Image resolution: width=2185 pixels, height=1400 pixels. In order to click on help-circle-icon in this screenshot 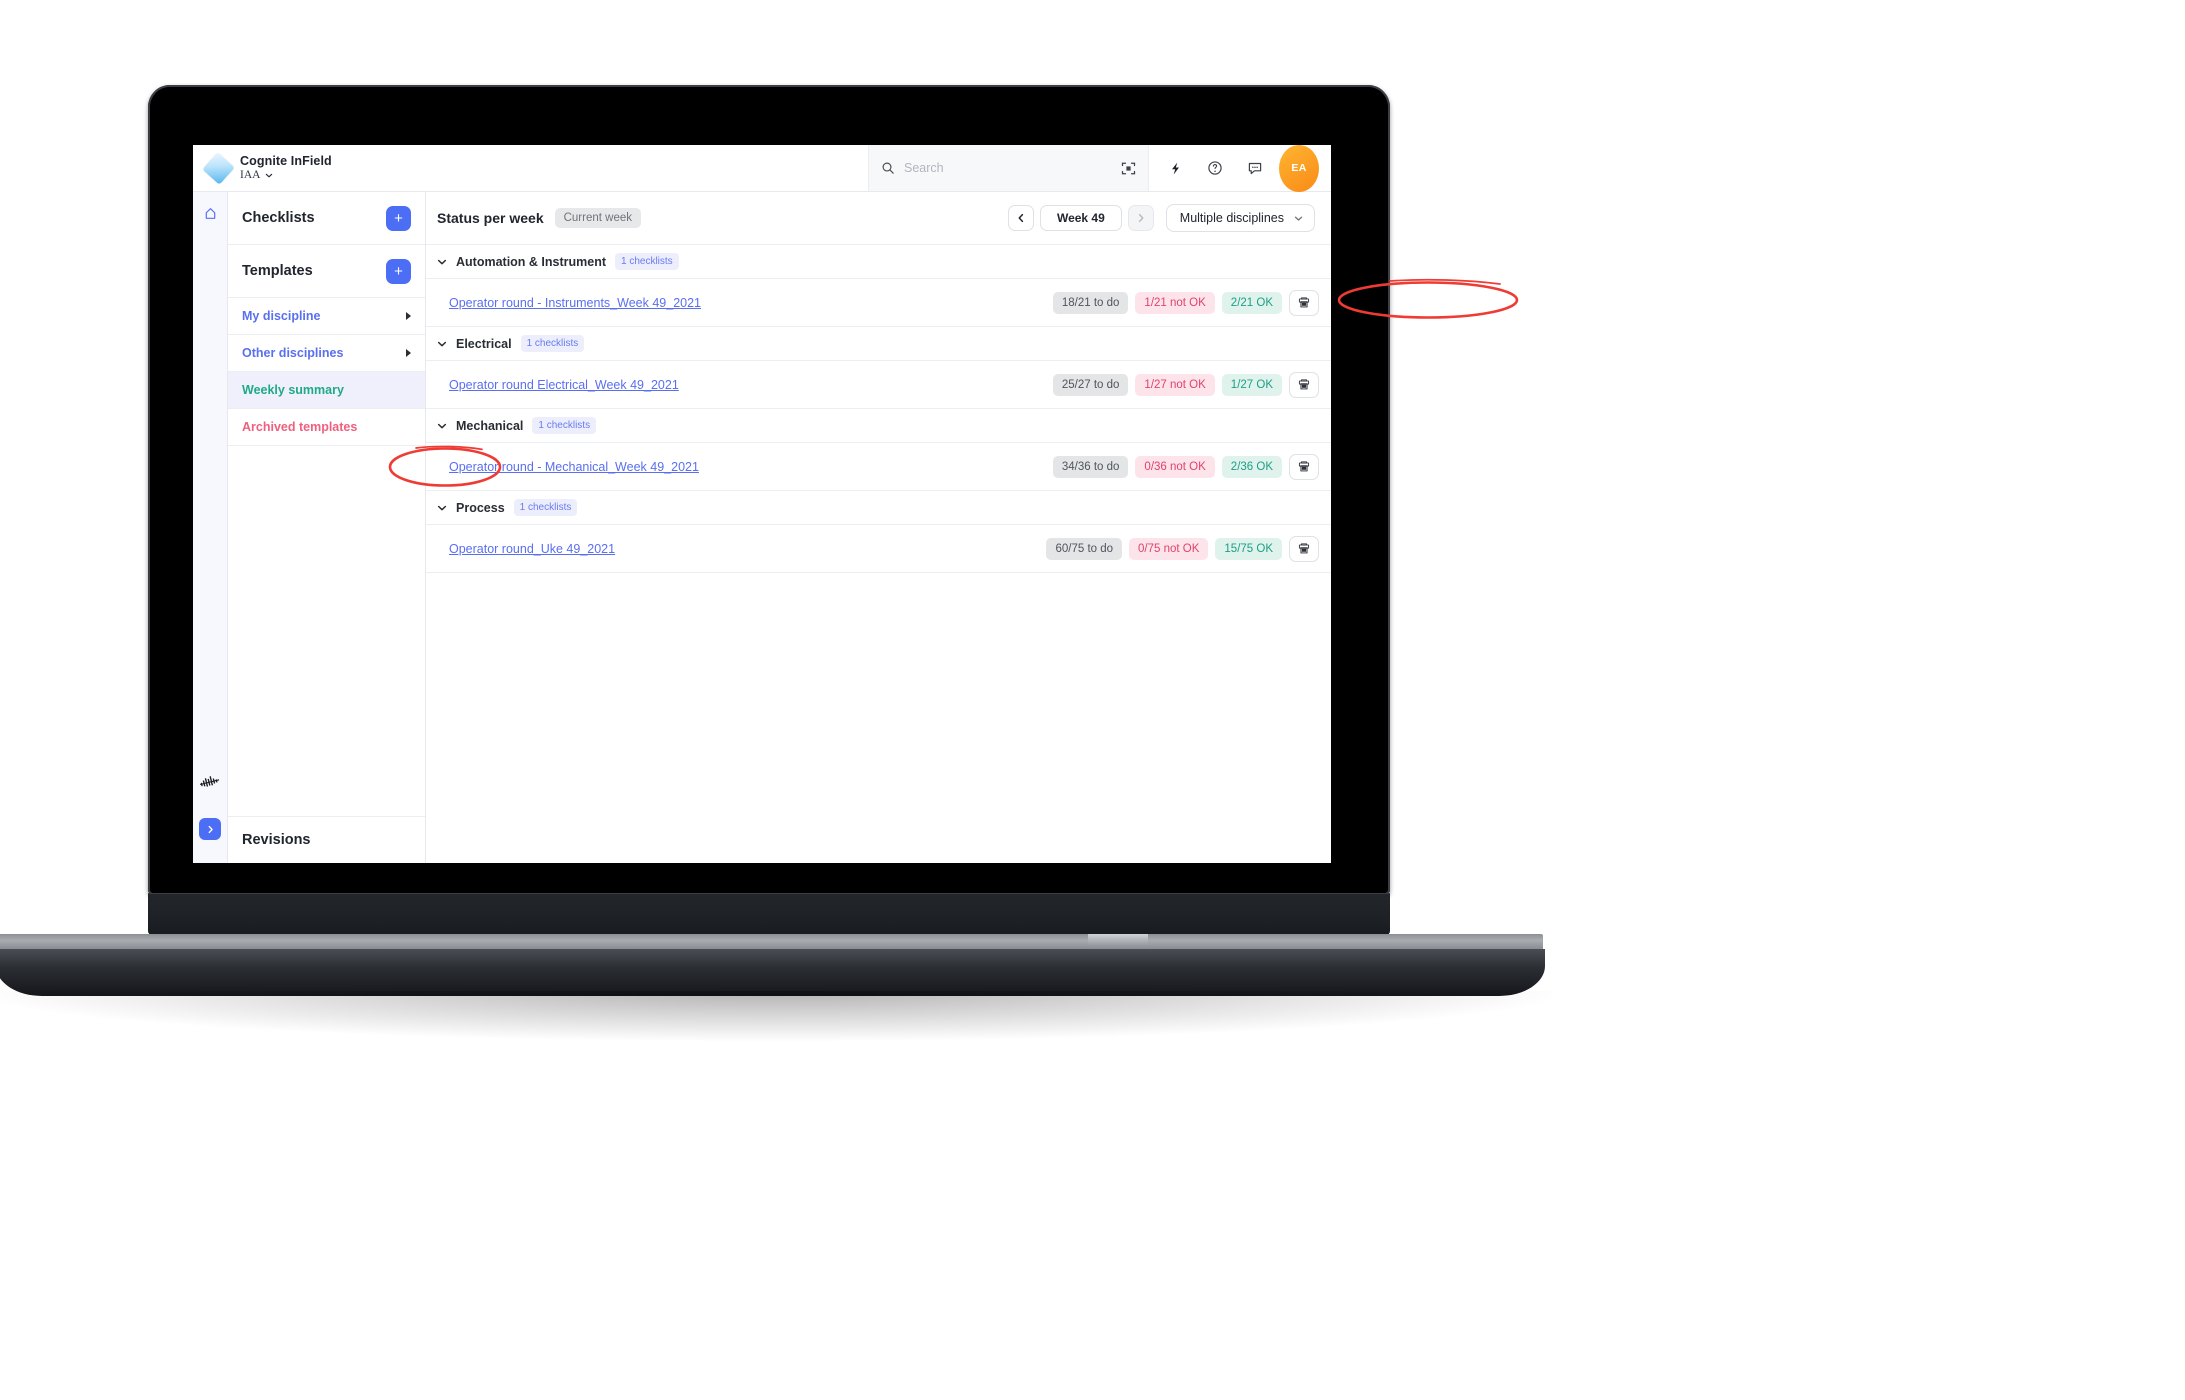, I will do `click(1215, 168)`.